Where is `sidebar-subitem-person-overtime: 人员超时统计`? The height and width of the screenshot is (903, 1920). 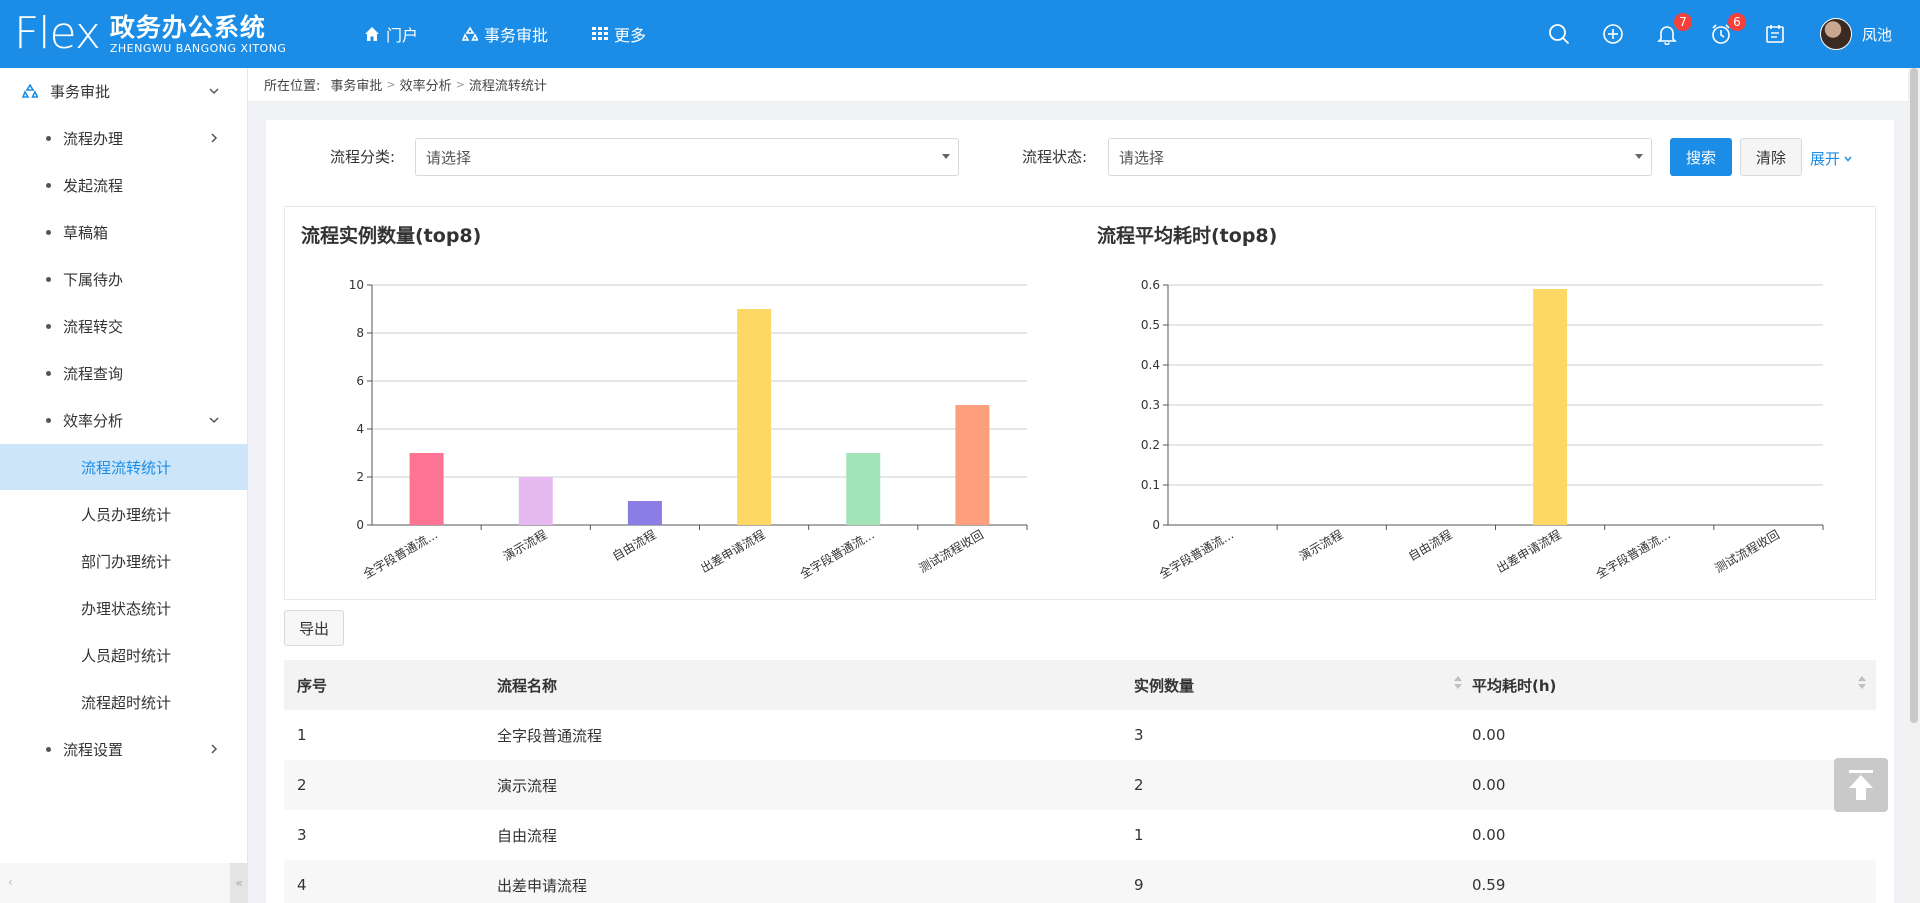
sidebar-subitem-person-overtime: 人员超时统计 is located at coordinates (124, 655).